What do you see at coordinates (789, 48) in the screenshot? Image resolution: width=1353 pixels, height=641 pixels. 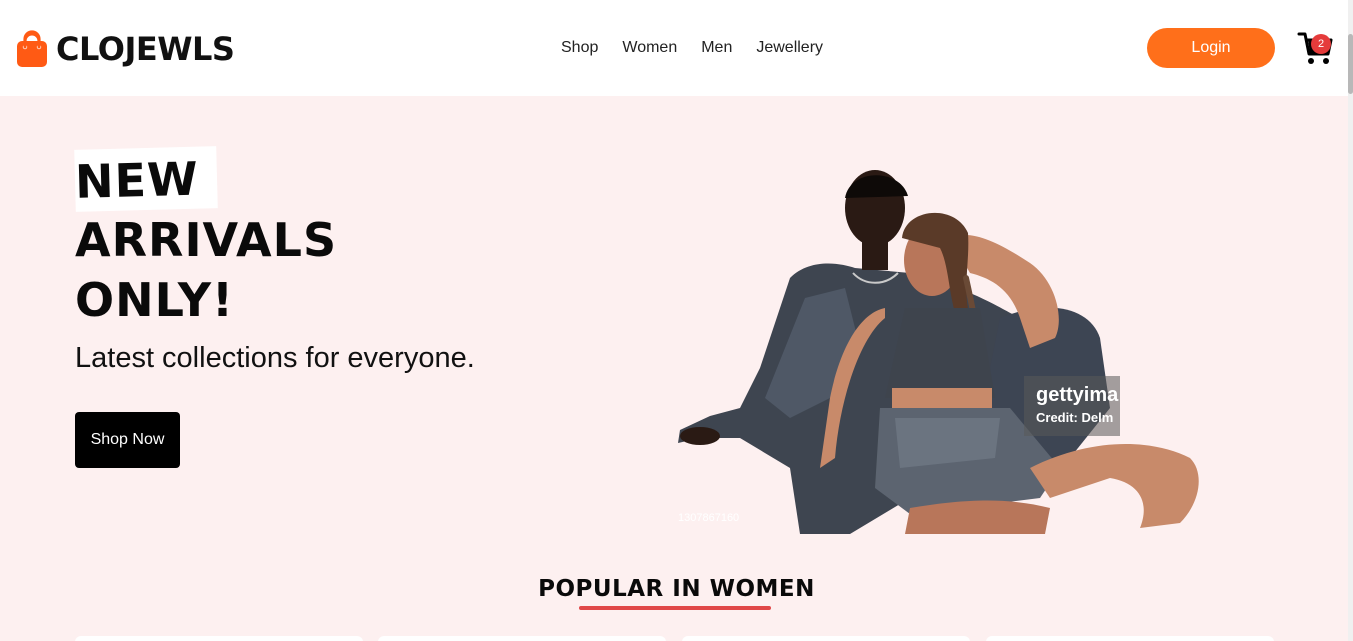 I see `nav-item-jewellery: Jewellery` at bounding box center [789, 48].